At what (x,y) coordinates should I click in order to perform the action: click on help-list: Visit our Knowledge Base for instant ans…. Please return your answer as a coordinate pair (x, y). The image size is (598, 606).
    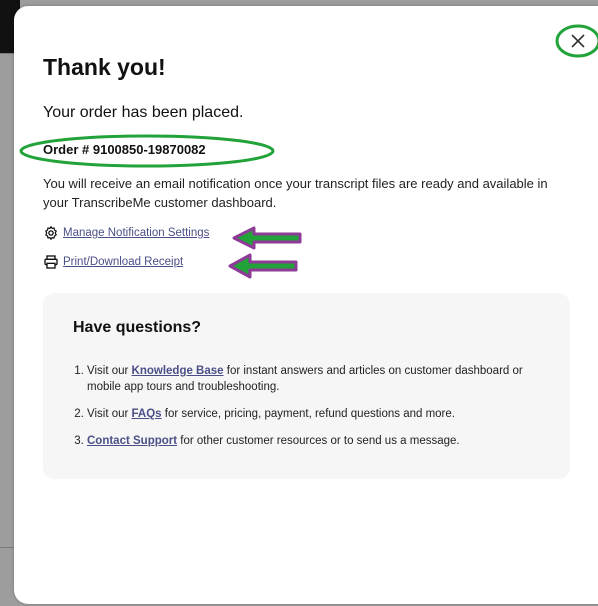
    Looking at the image, I should click on (315, 411).